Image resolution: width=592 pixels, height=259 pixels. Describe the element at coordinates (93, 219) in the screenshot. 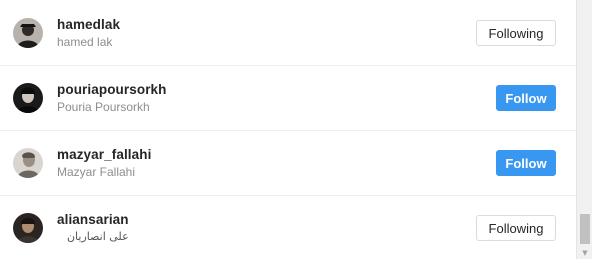

I see `username-link: aliansarian` at that location.